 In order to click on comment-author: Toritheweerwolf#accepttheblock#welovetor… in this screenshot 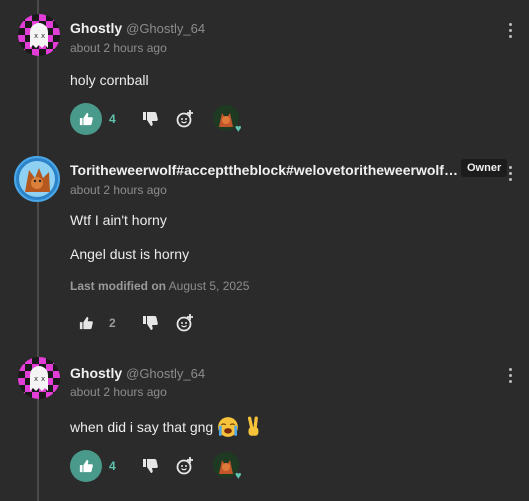, I will do `click(264, 170)`.